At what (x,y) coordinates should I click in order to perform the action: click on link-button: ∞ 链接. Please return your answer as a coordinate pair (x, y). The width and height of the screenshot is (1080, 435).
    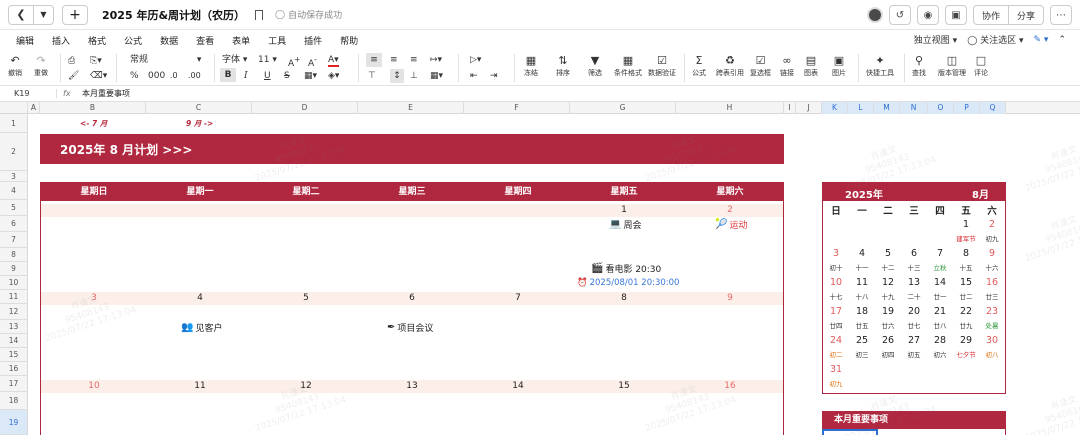
    Looking at the image, I should click on (787, 66).